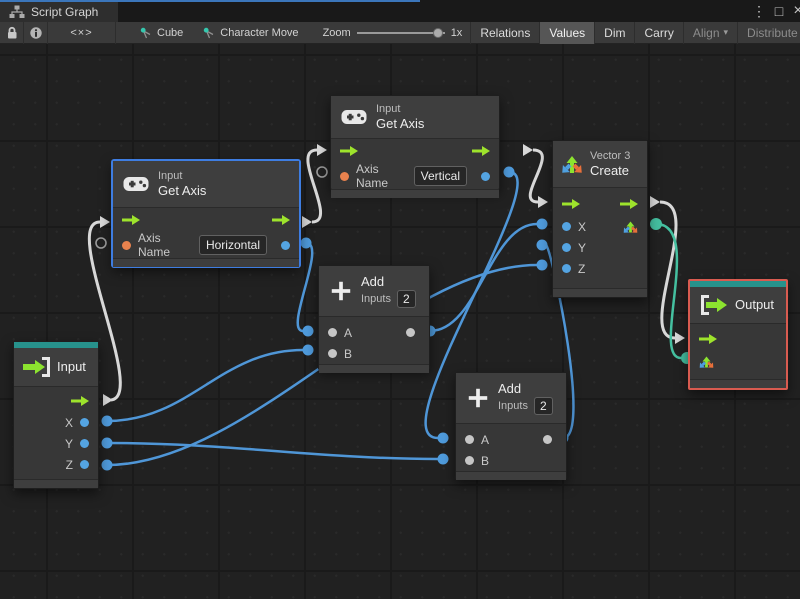 The image size is (800, 599). Describe the element at coordinates (680, 338) in the screenshot. I see `control-port-in-graph-output` at that location.